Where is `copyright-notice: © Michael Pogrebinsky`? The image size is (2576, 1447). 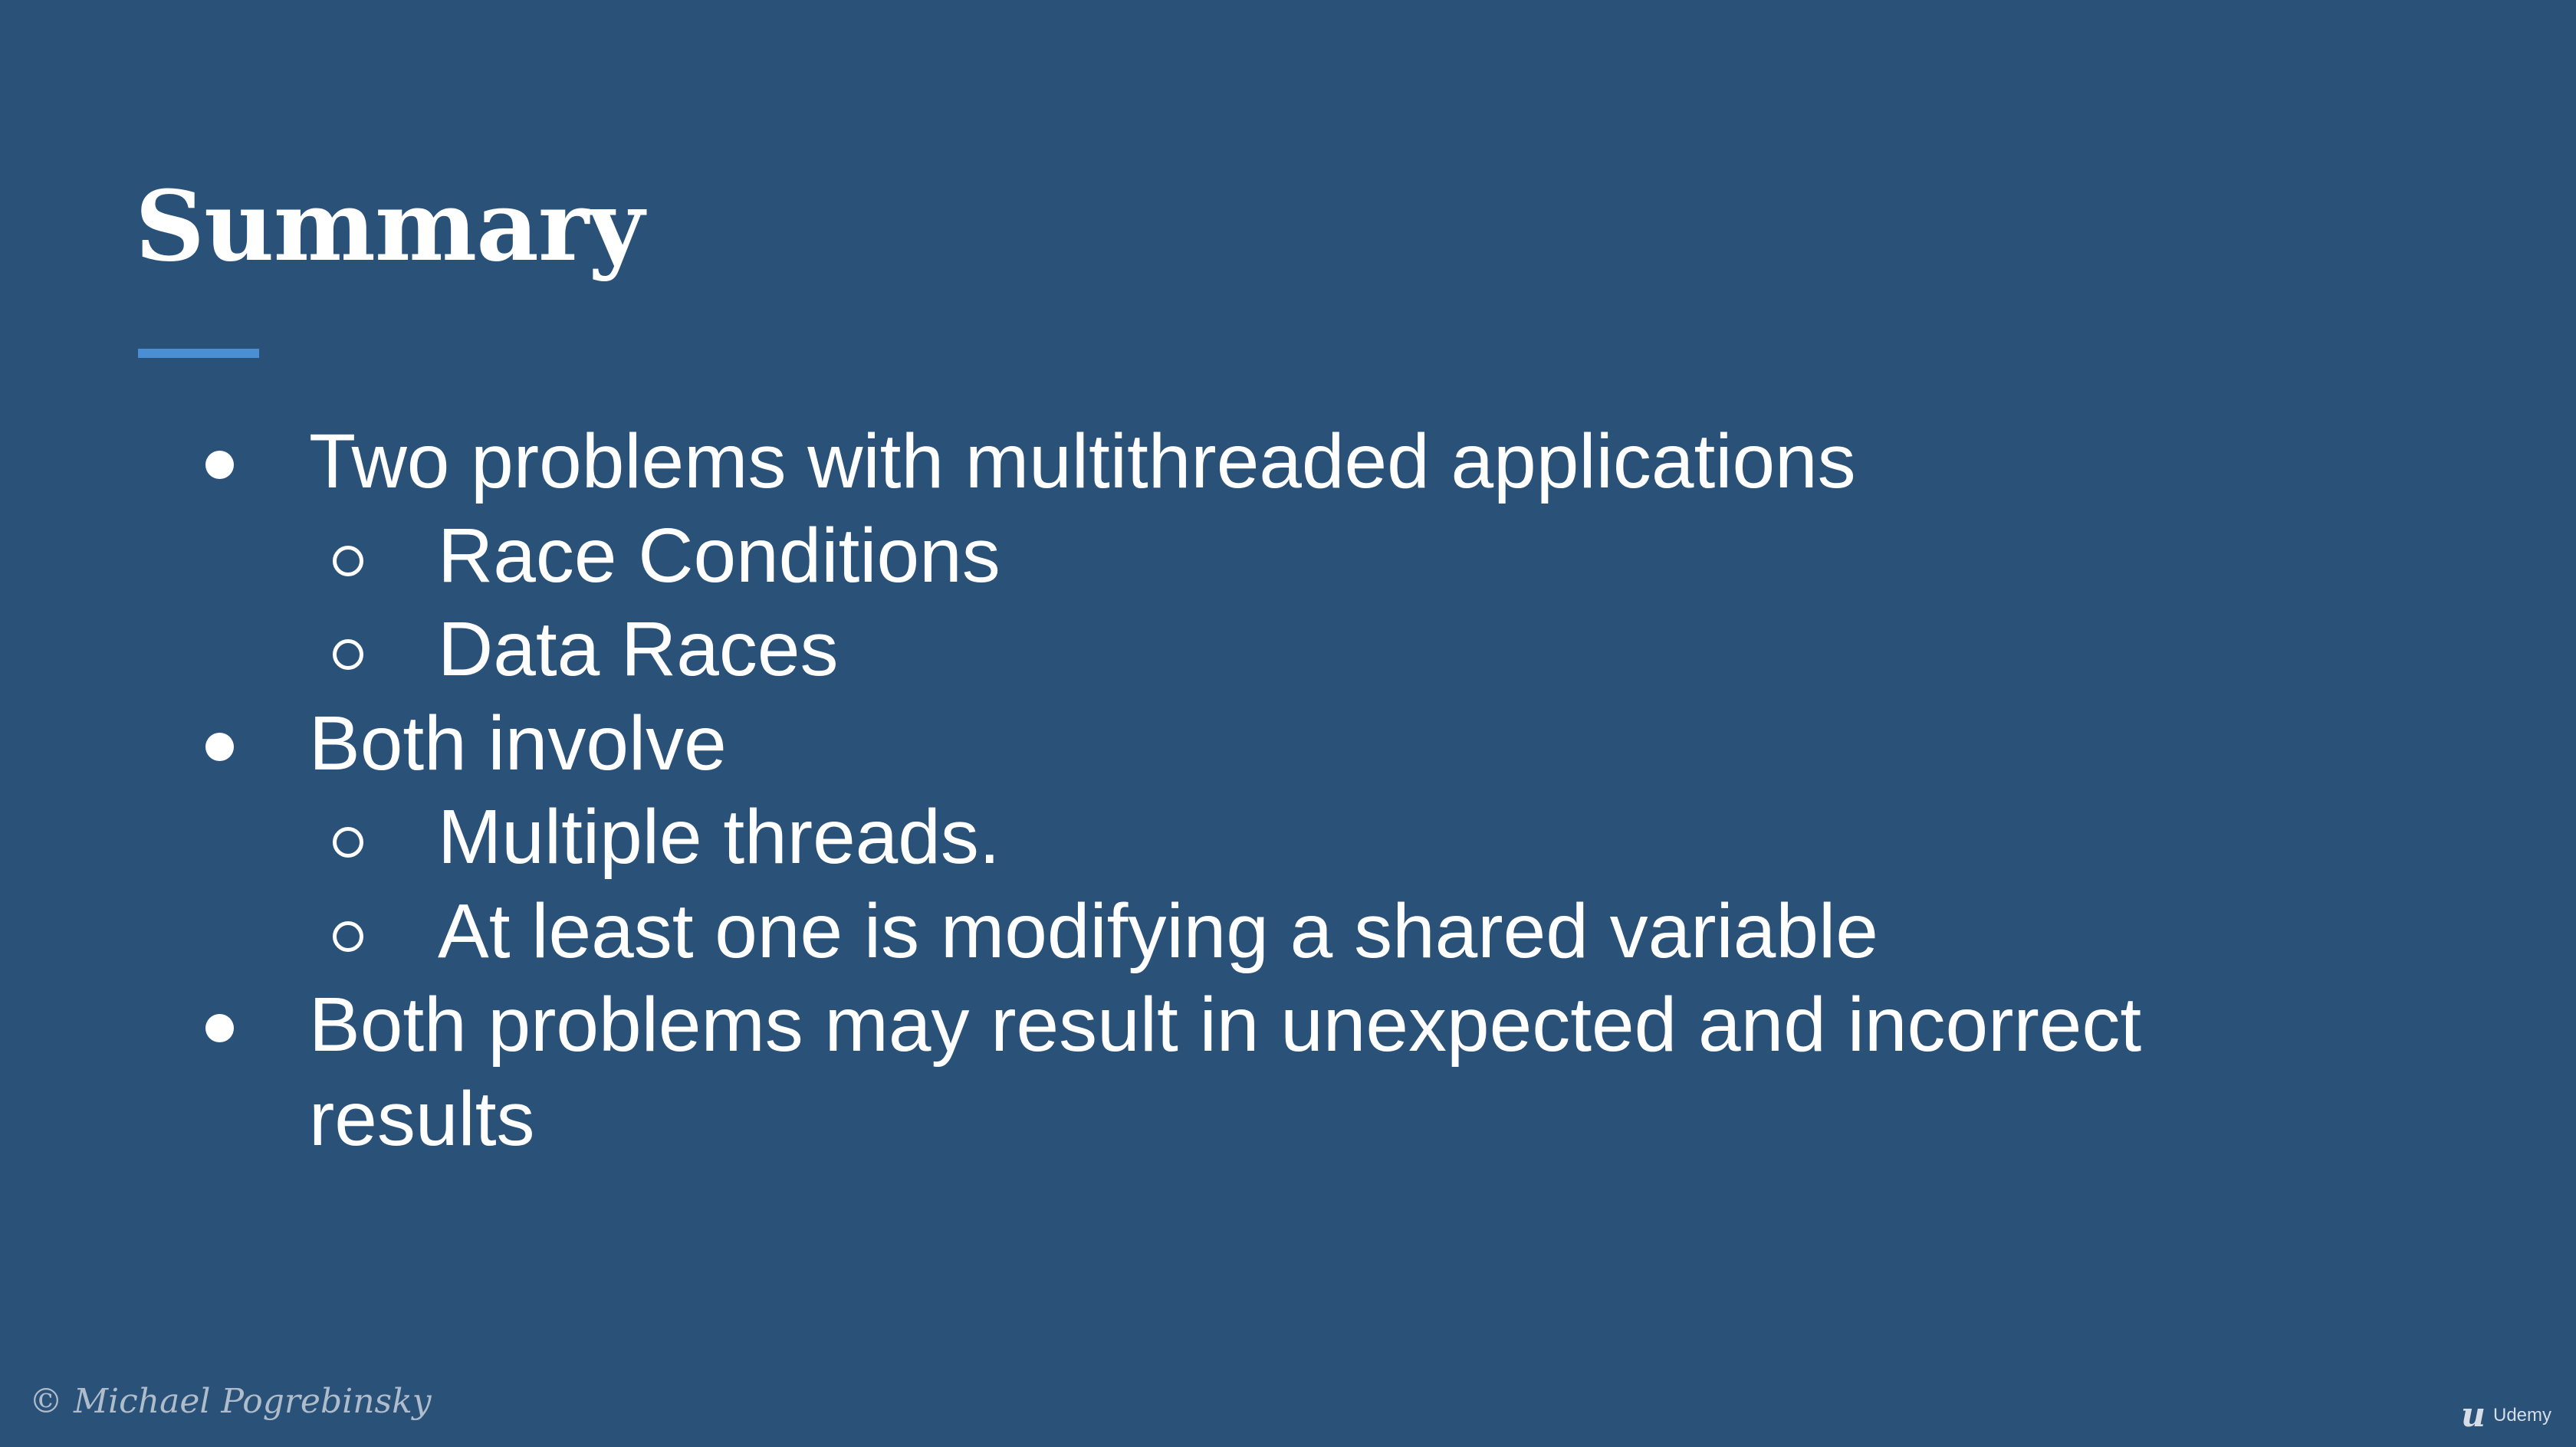
copyright-notice: © Michael Pogrebinsky is located at coordinates (231, 1402).